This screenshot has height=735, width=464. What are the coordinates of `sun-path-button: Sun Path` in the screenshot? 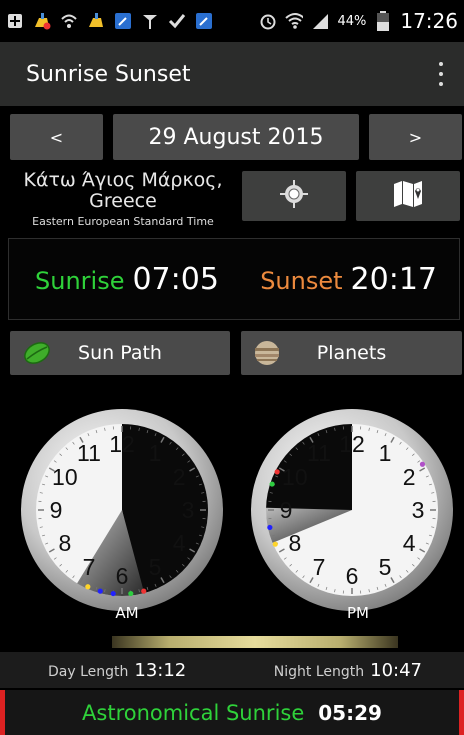 It's located at (120, 353).